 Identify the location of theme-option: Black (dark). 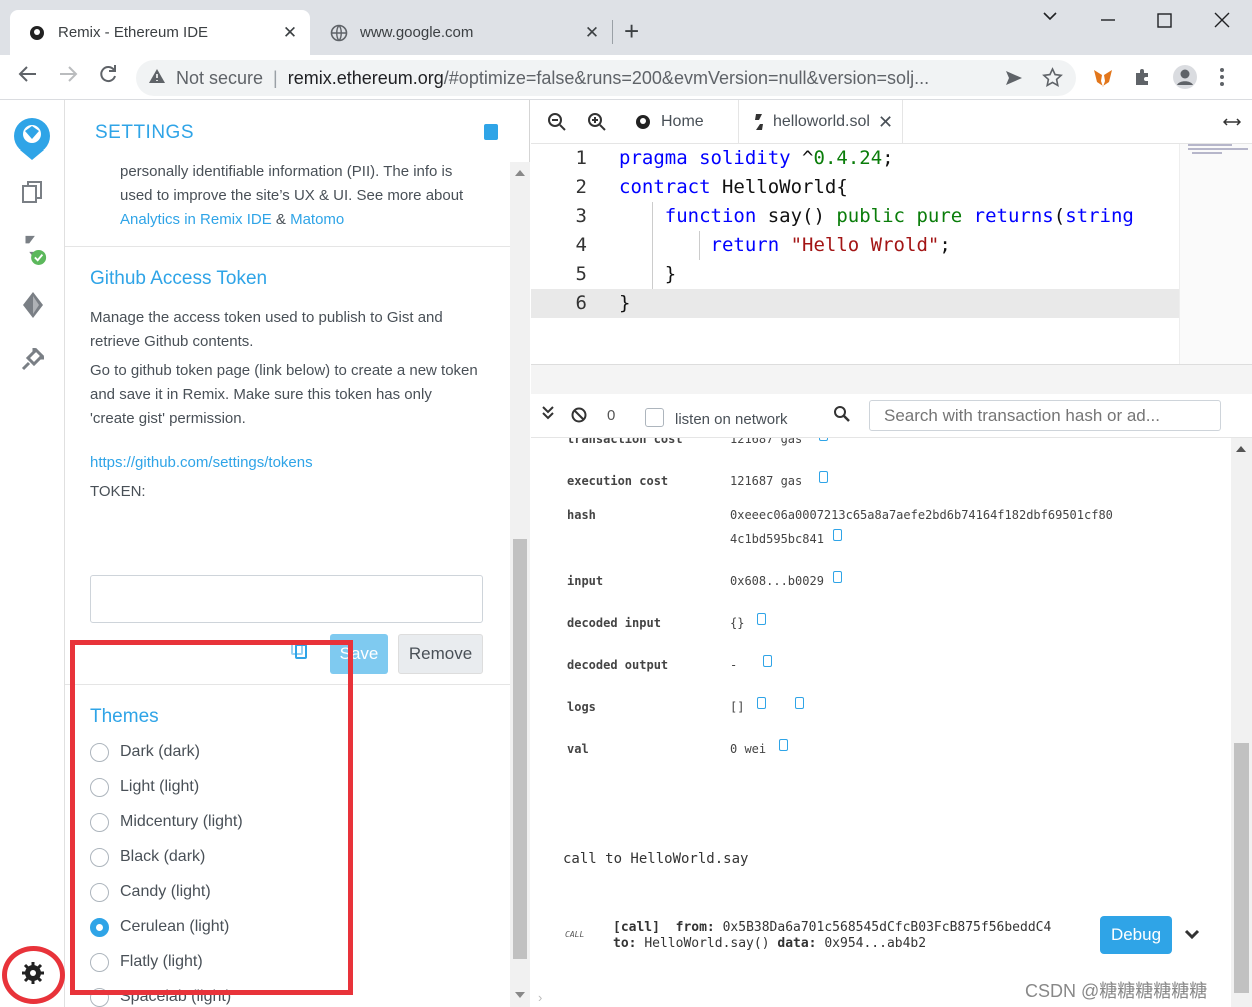
(147, 857).